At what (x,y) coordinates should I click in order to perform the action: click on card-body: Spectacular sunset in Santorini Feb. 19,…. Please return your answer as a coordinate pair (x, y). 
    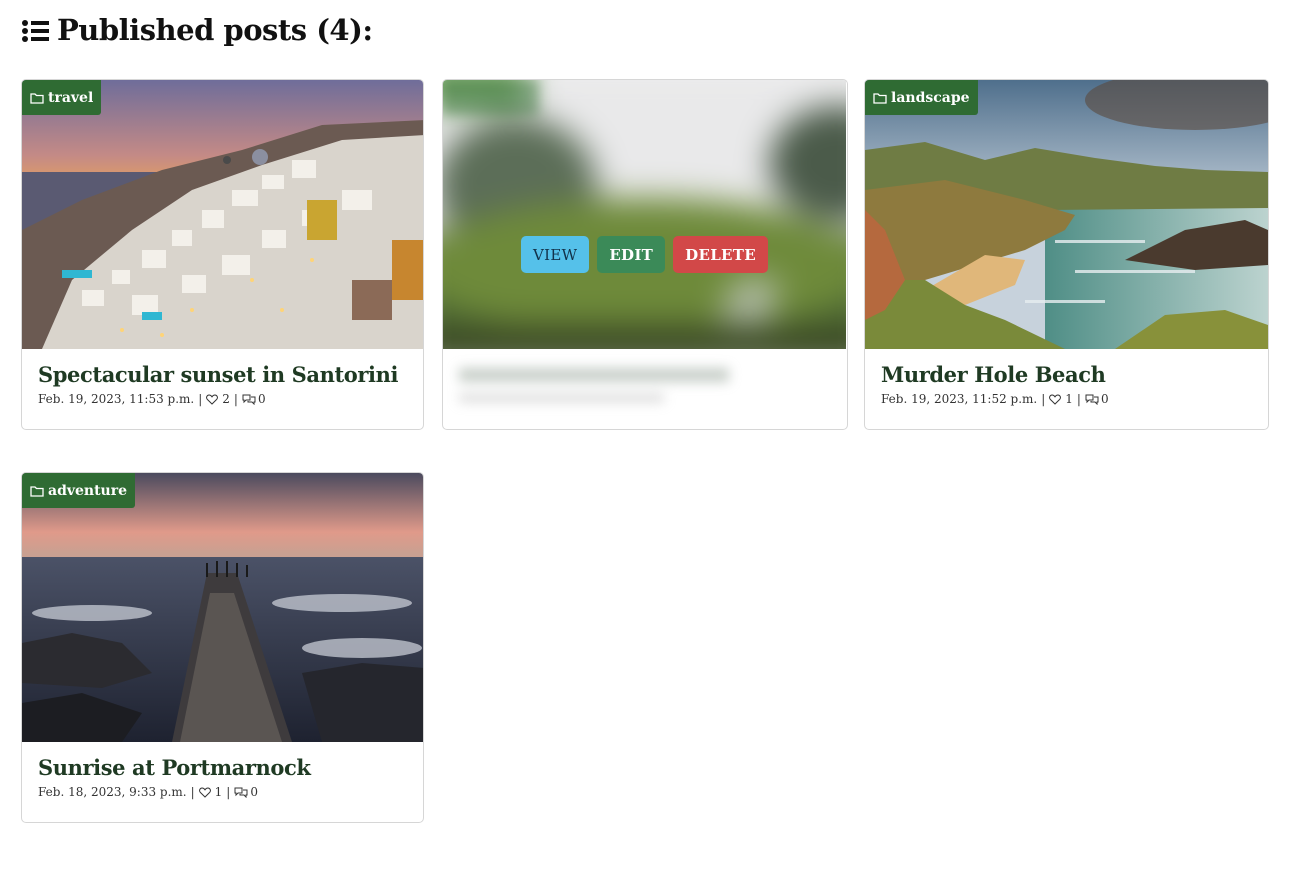
    Looking at the image, I should click on (222, 383).